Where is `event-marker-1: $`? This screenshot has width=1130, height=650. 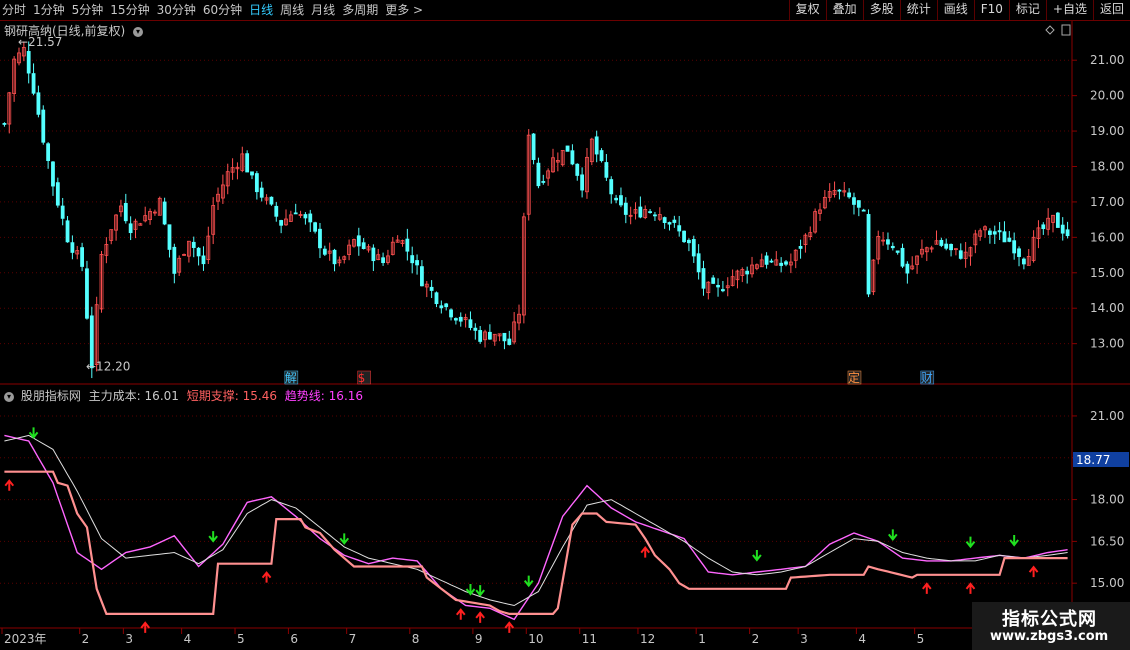
event-marker-1: $ is located at coordinates (362, 378).